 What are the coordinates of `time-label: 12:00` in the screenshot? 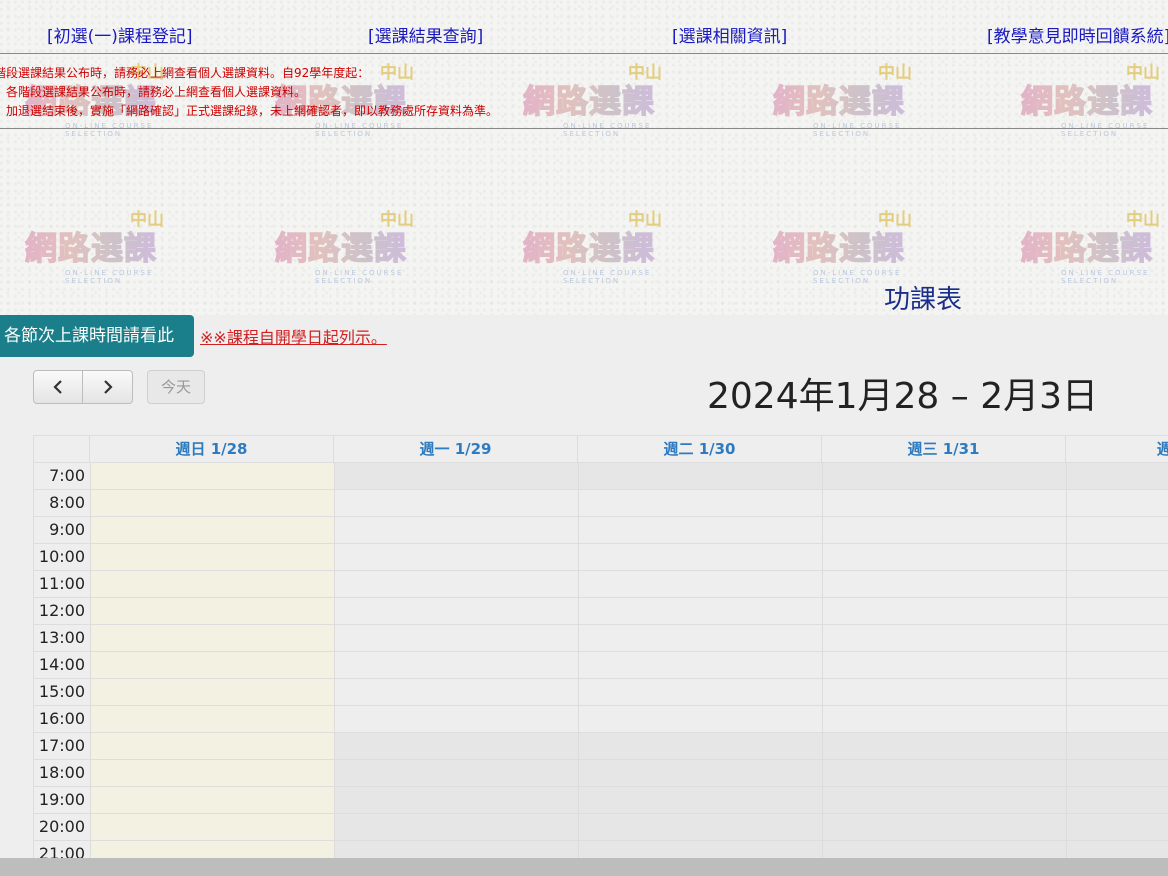 It's located at (61, 610).